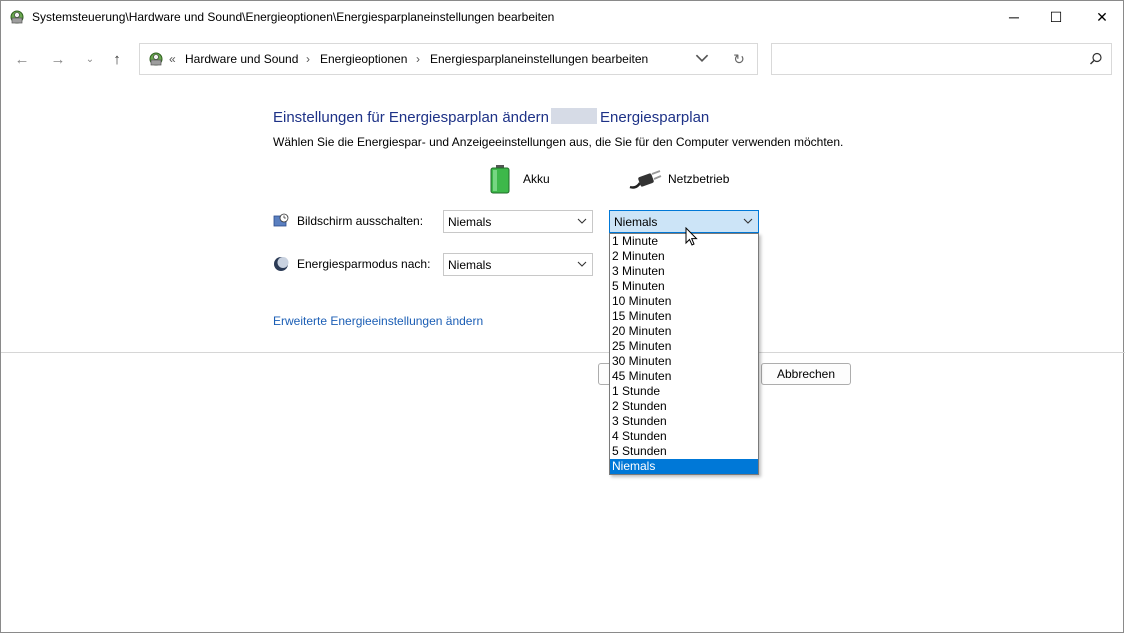 The image size is (1125, 634). I want to click on column-plugged-label: Netzbetrieb, so click(699, 179).